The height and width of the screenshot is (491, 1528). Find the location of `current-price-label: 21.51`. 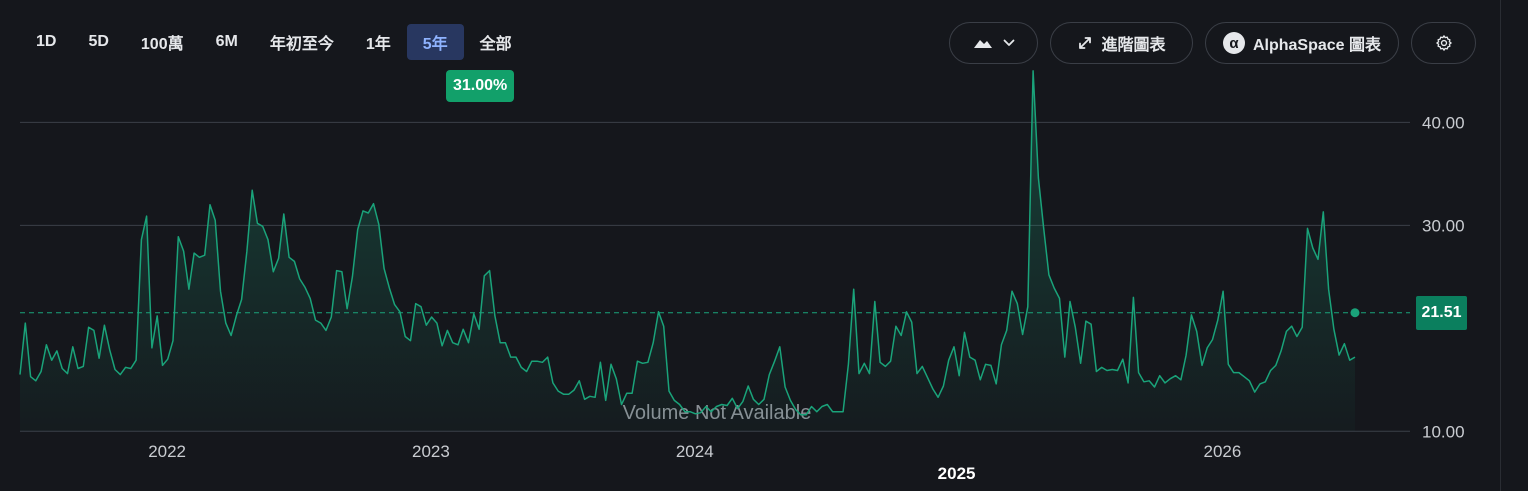

current-price-label: 21.51 is located at coordinates (1441, 313).